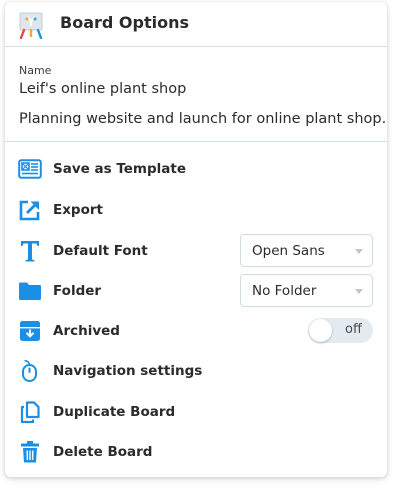 Image resolution: width=395 pixels, height=495 pixels. I want to click on panel-title: Board Options, so click(124, 22).